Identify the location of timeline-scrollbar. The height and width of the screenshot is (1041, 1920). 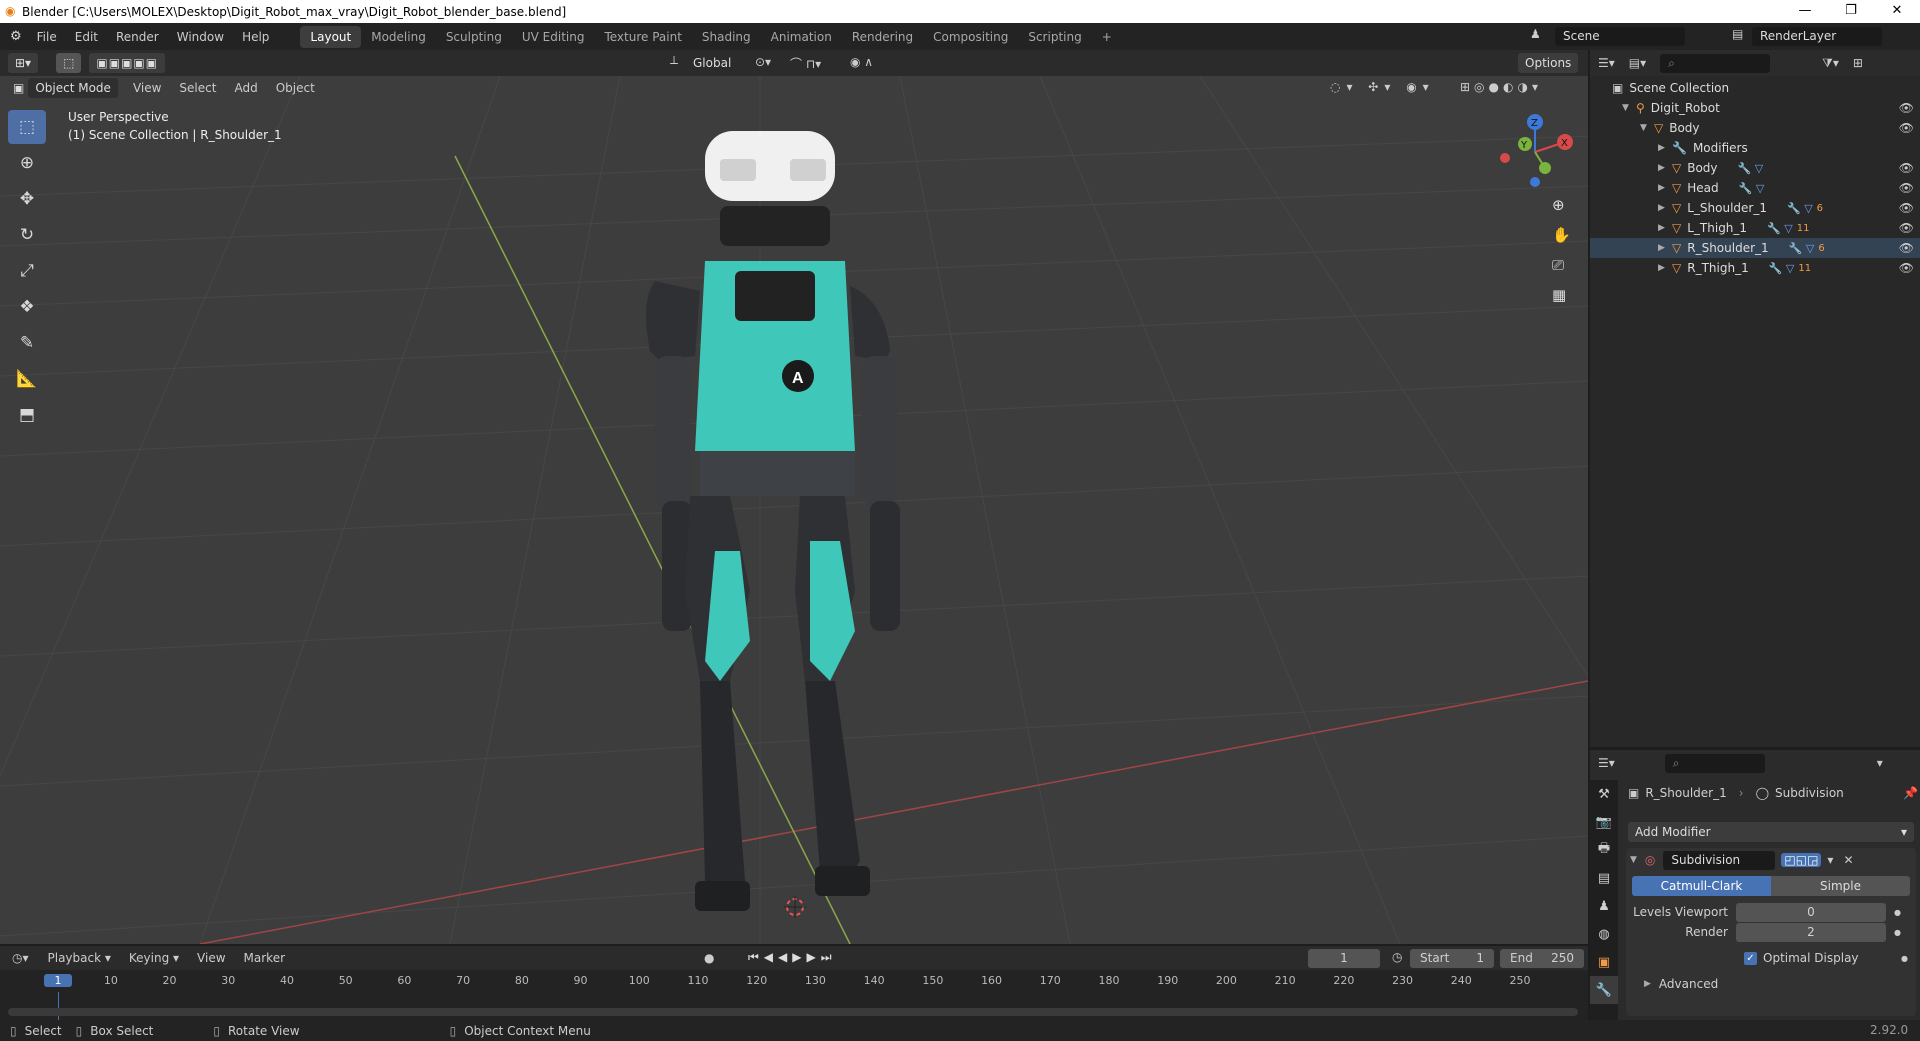
(793, 1012).